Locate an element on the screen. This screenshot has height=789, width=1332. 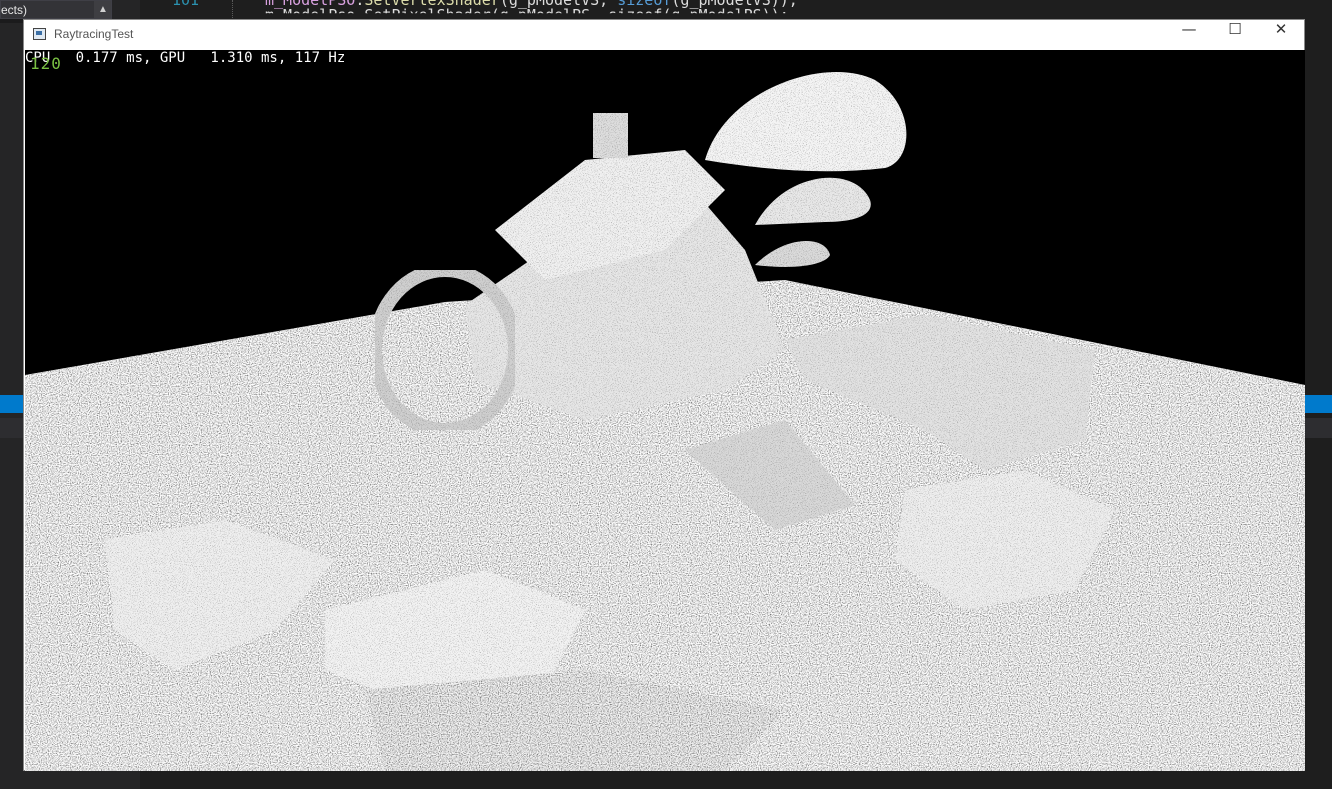
chimney is located at coordinates (610, 135).